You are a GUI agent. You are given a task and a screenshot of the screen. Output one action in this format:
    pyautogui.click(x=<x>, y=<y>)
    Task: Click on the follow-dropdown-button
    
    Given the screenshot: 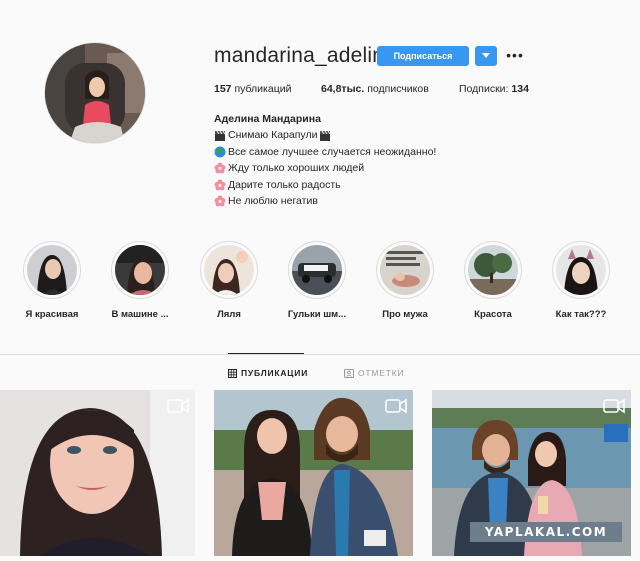 What is the action you would take?
    pyautogui.click(x=486, y=56)
    